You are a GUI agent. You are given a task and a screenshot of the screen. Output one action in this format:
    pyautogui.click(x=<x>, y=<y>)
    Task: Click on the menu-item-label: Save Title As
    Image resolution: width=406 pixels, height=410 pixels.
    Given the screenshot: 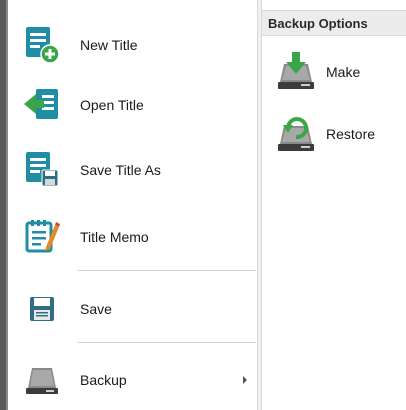 What is the action you would take?
    pyautogui.click(x=120, y=170)
    